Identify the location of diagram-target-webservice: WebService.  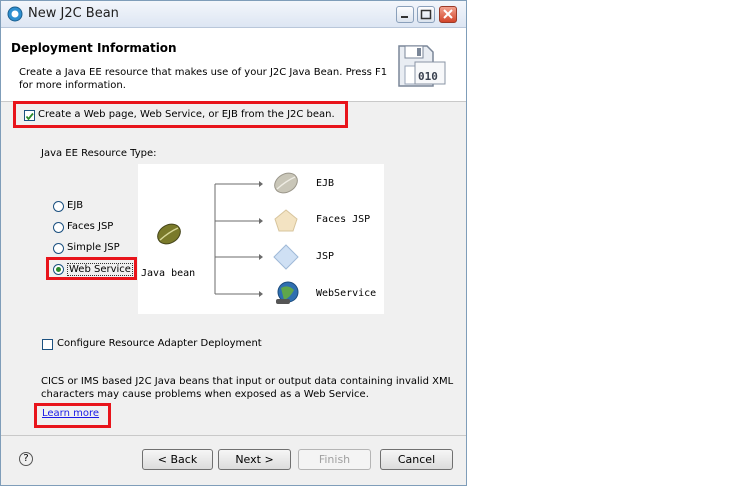
(346, 293).